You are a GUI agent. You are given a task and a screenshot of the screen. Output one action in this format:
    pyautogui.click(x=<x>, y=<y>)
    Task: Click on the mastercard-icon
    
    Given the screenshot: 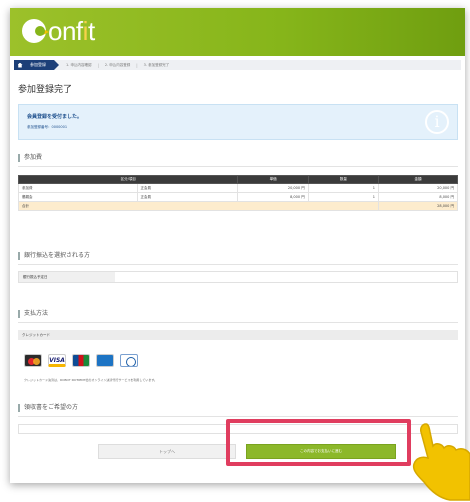 What is the action you would take?
    pyautogui.click(x=33, y=360)
    